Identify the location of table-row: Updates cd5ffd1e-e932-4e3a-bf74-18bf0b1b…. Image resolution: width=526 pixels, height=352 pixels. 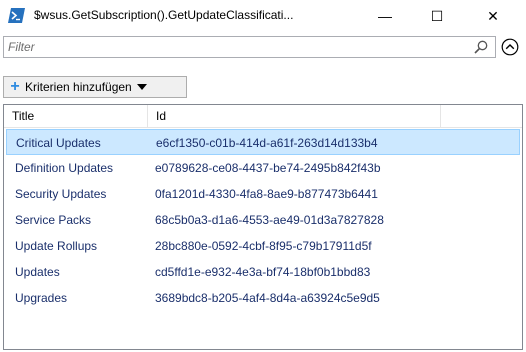
(263, 272).